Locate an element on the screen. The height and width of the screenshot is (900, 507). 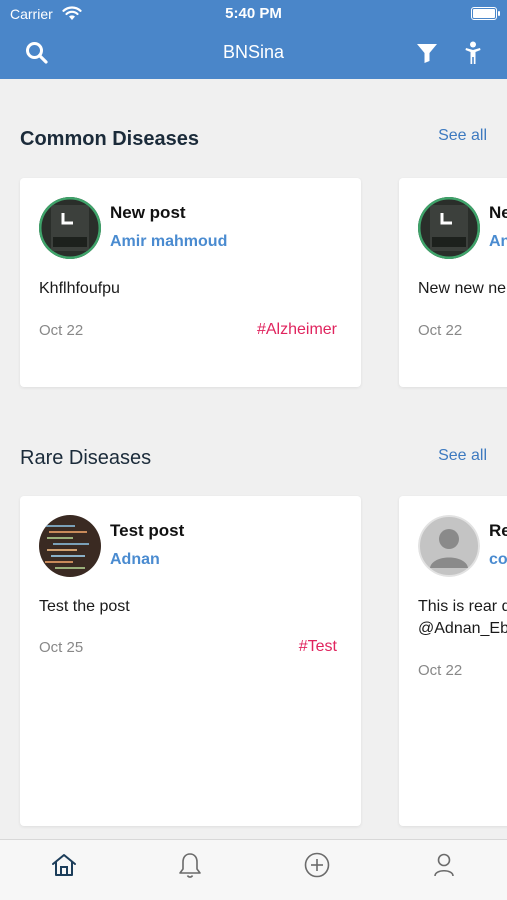
section-title-rare-diseases: Rare Diseases is located at coordinates (86, 458).